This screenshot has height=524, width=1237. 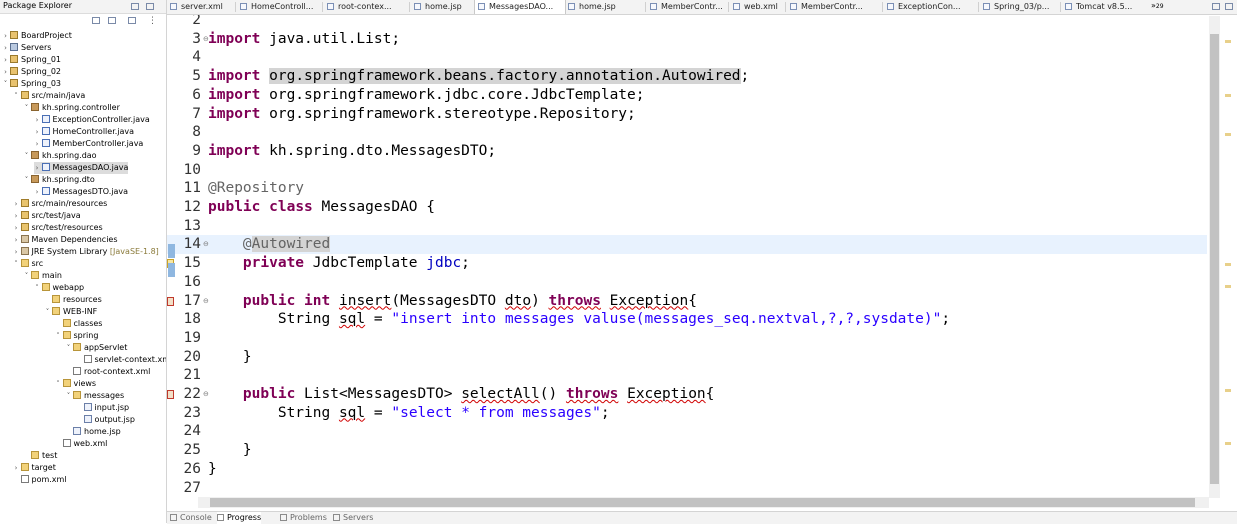 I want to click on bottom-tab: Problems, so click(x=303, y=518).